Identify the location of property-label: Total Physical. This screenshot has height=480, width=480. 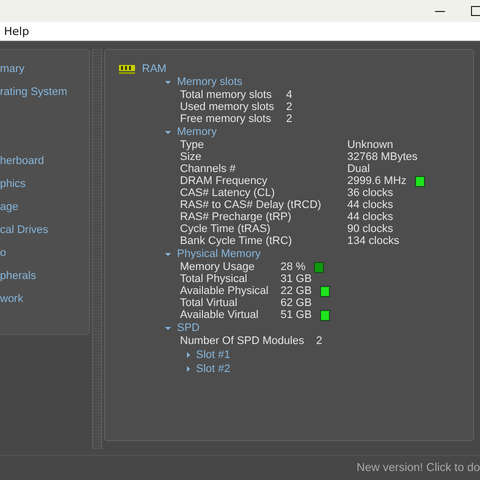
(214, 279).